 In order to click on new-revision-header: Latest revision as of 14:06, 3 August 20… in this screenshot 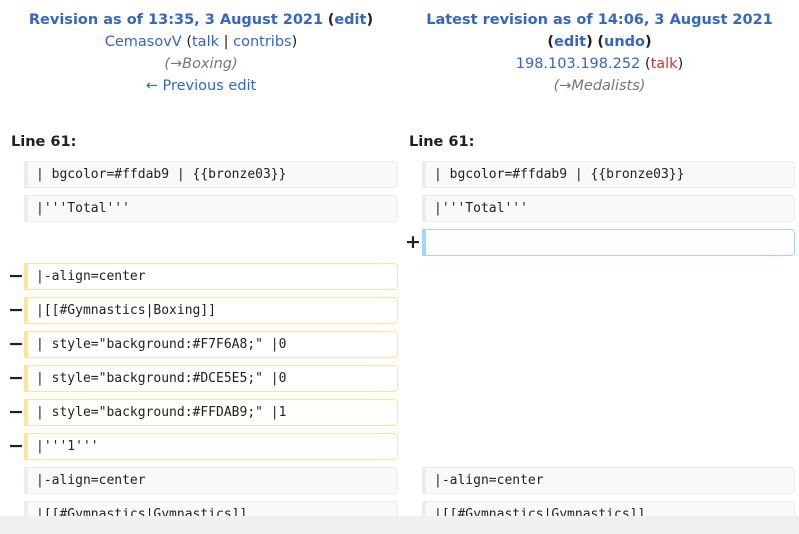, I will do `click(599, 53)`.